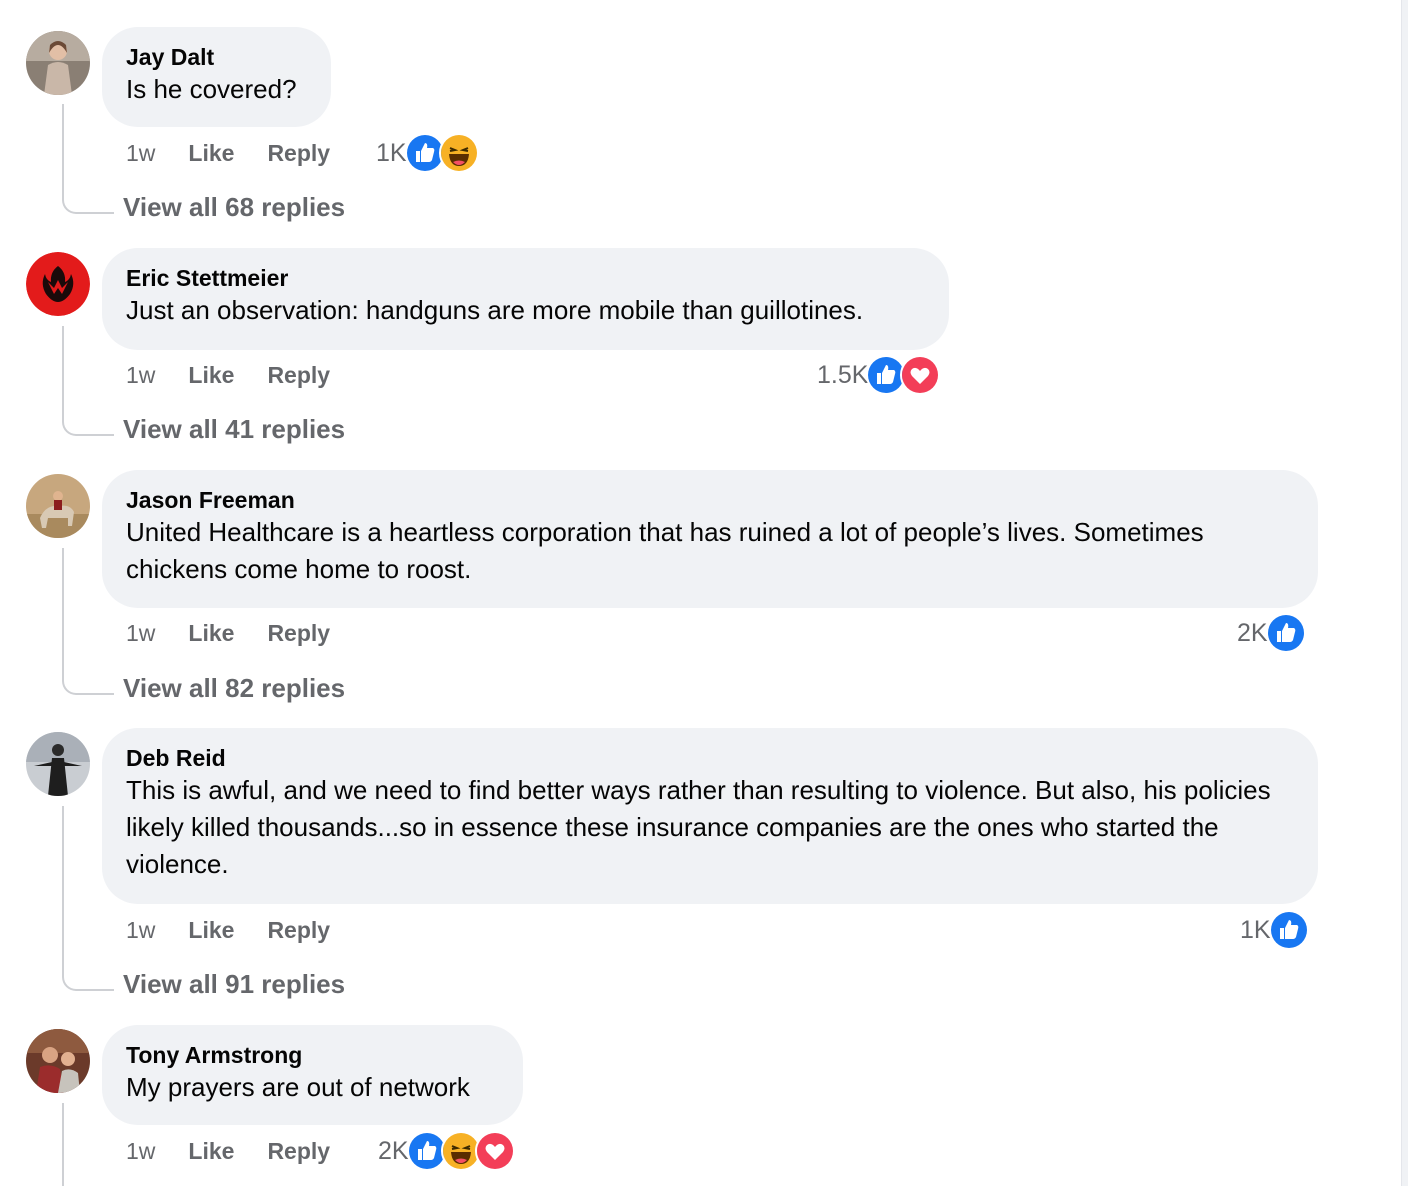  What do you see at coordinates (234, 207) in the screenshot?
I see `view-replies-link: View all 68 replies` at bounding box center [234, 207].